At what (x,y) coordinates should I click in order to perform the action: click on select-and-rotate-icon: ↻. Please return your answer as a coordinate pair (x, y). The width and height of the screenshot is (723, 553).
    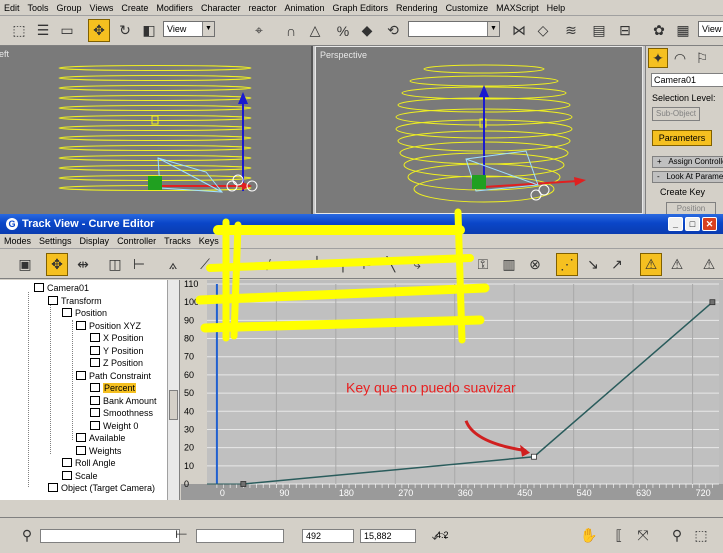
    Looking at the image, I should click on (125, 30).